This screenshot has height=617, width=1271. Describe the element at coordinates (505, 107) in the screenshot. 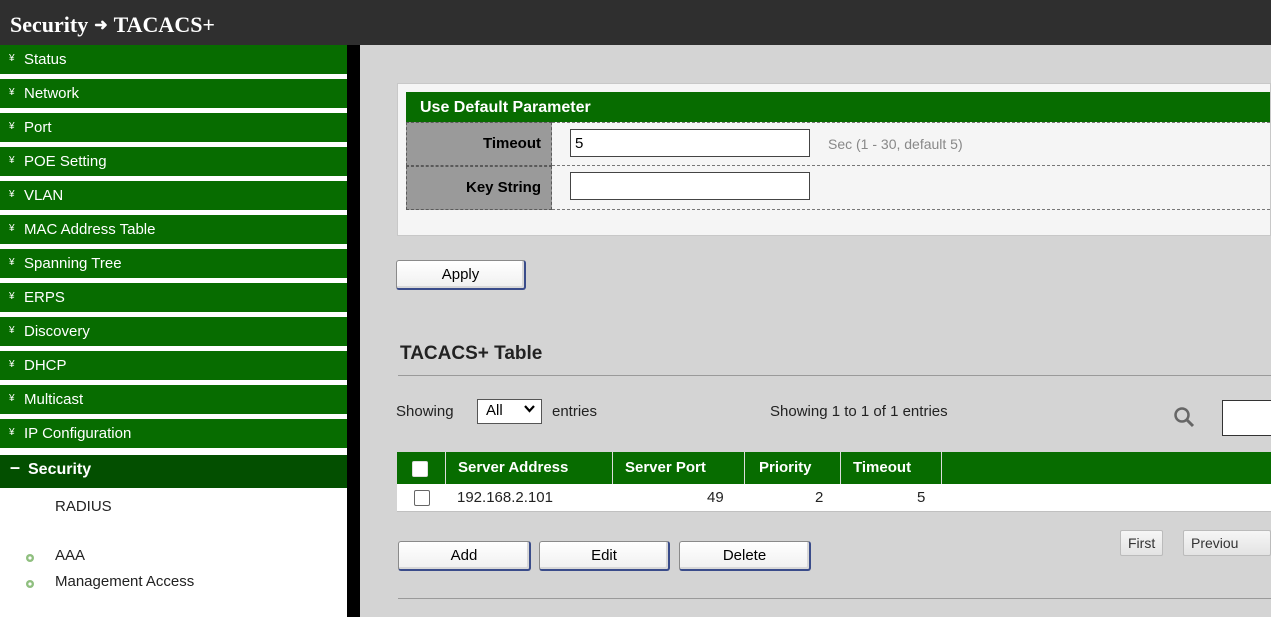

I see `panel-title-text: Use Default Parameter` at that location.